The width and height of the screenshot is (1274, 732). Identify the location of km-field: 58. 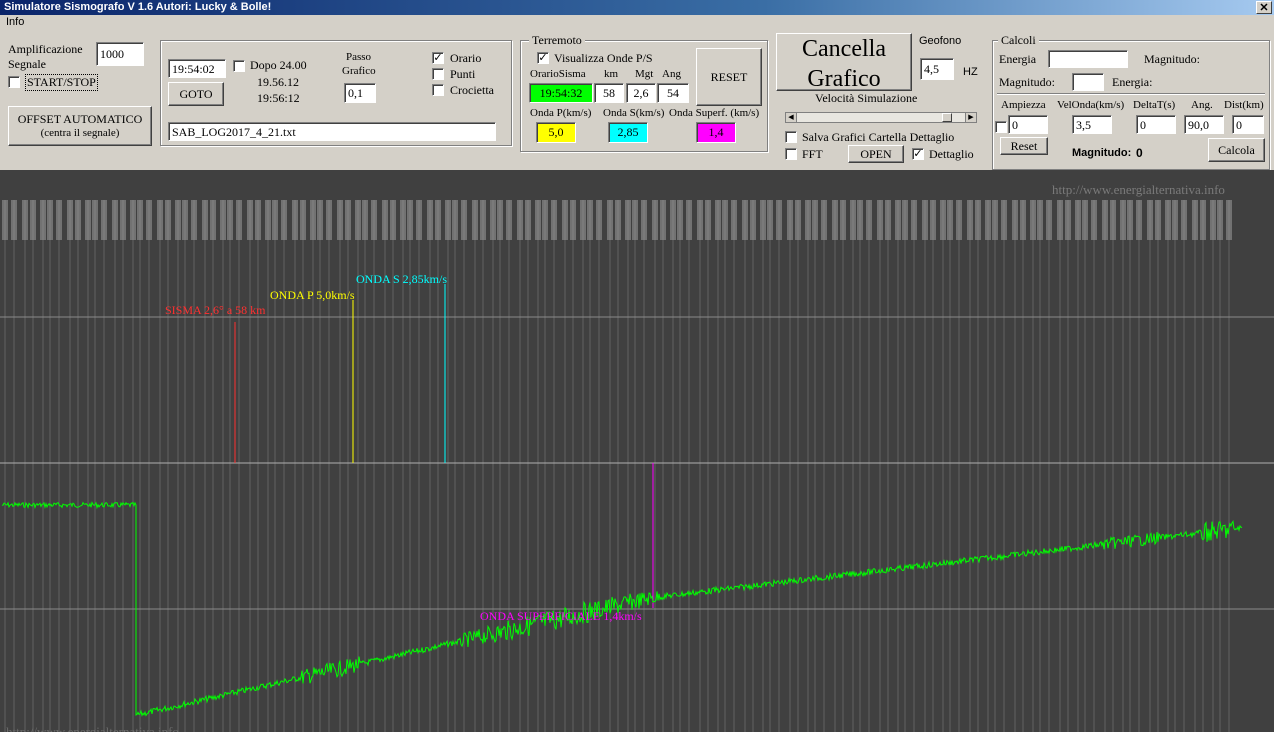
(609, 93).